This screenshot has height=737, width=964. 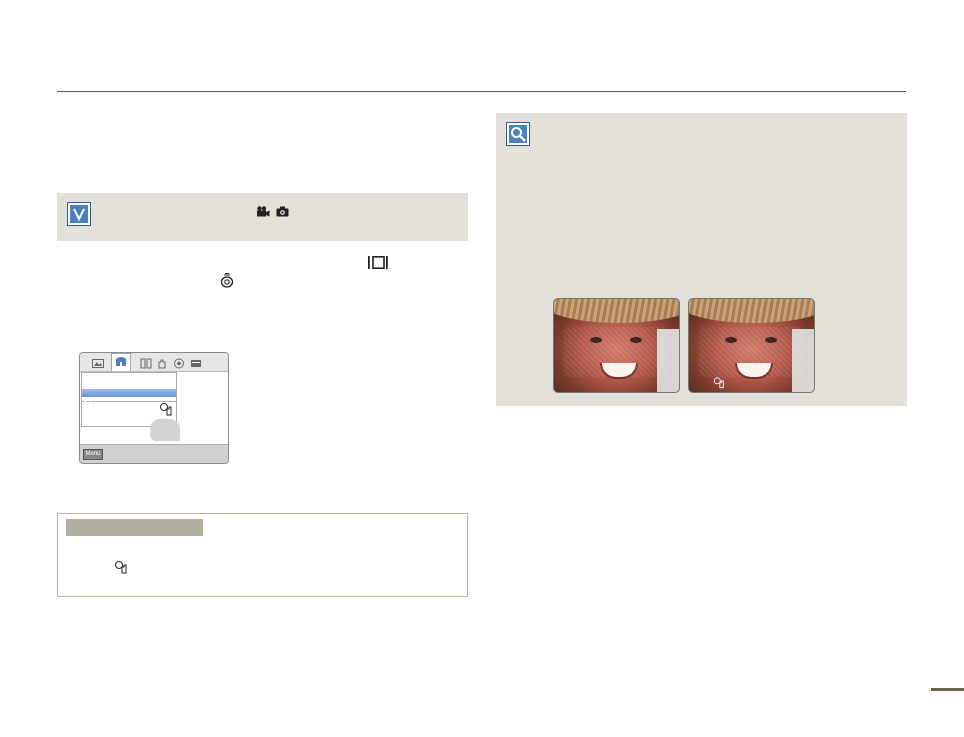 I want to click on note-header-bar, so click(x=134, y=527).